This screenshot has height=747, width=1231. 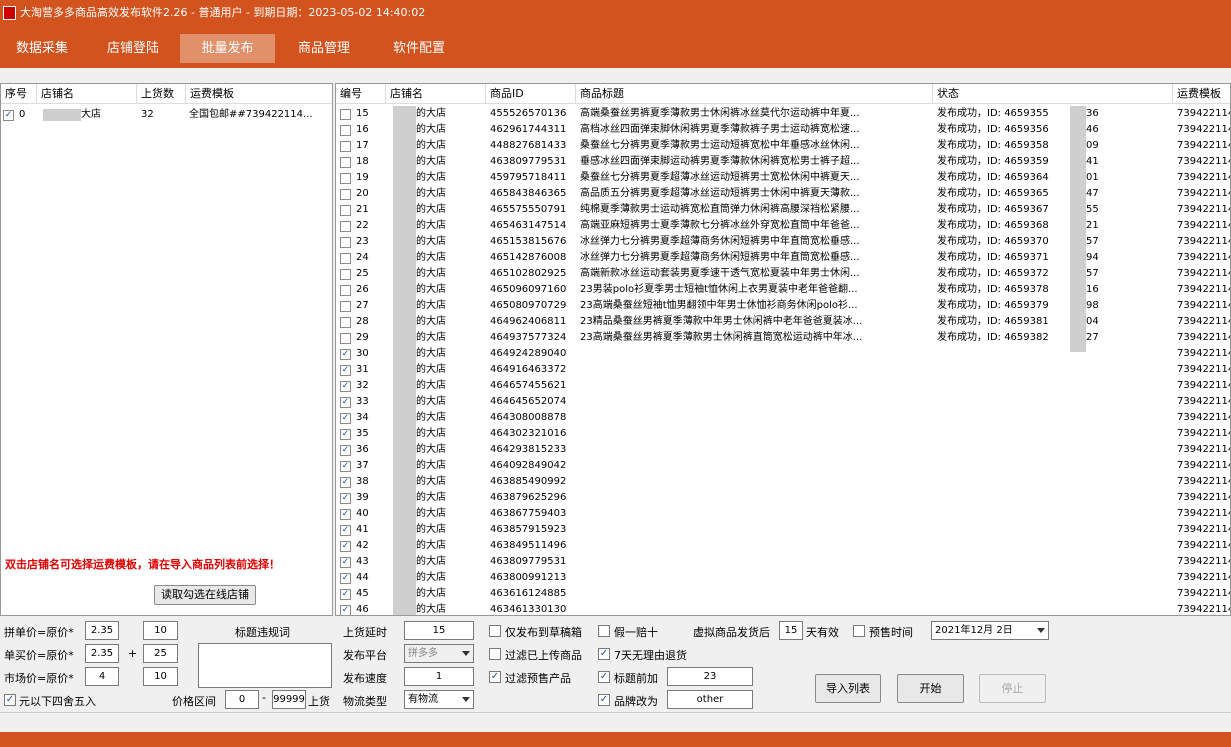 I want to click on product-row: ✓ 30 的大店 464924289040 739422114, so click(x=783, y=354).